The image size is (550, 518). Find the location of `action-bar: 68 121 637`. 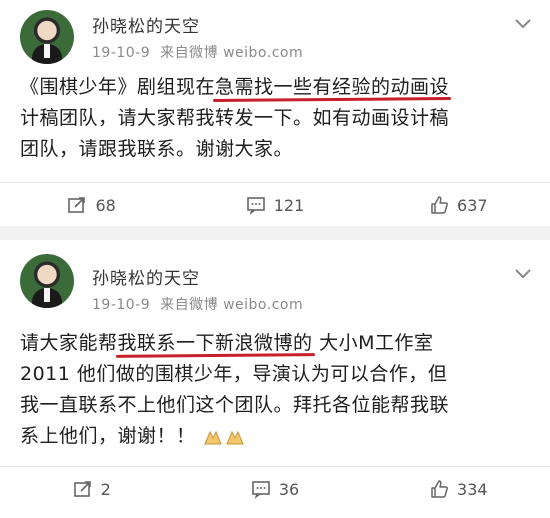

action-bar: 68 121 637 is located at coordinates (275, 204).